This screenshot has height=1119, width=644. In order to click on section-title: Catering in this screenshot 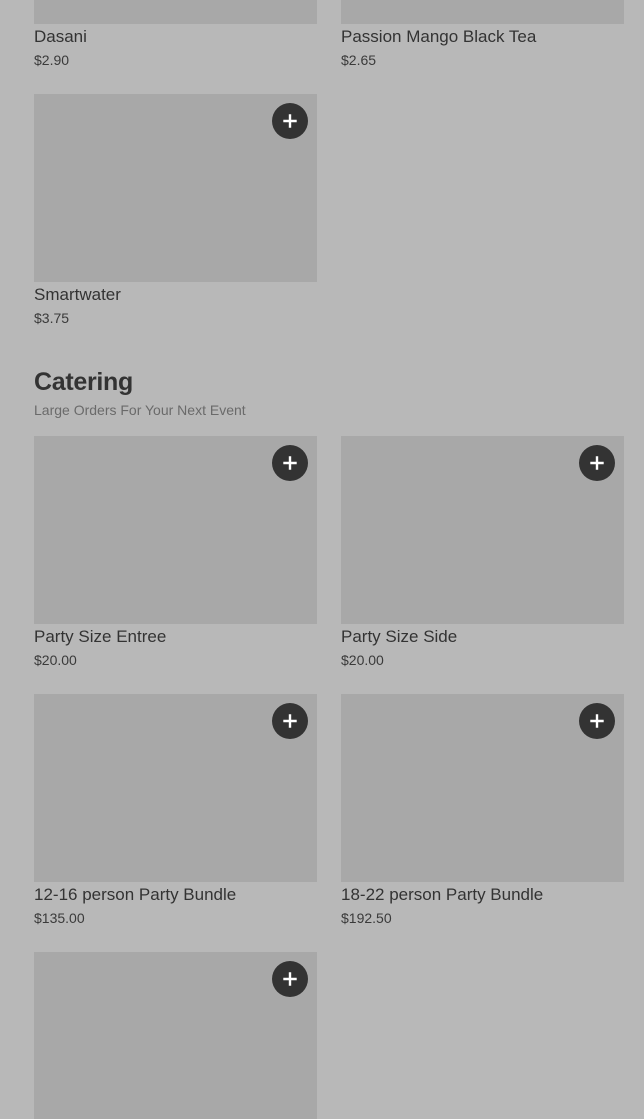, I will do `click(84, 382)`.